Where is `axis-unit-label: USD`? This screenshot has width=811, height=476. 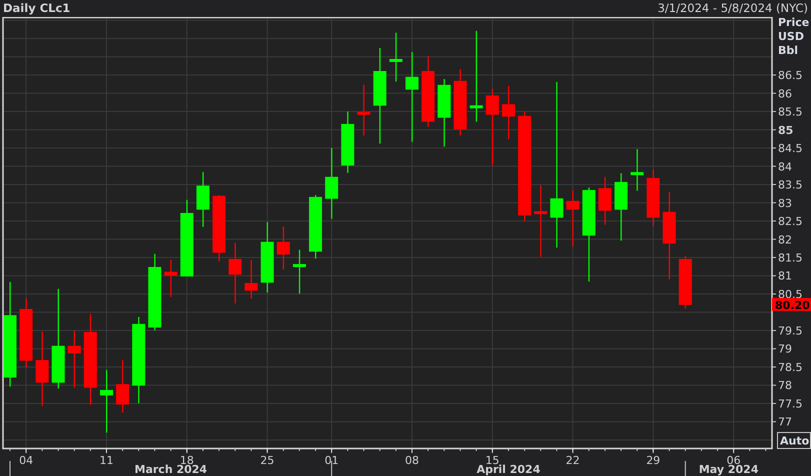
axis-unit-label: USD is located at coordinates (791, 36).